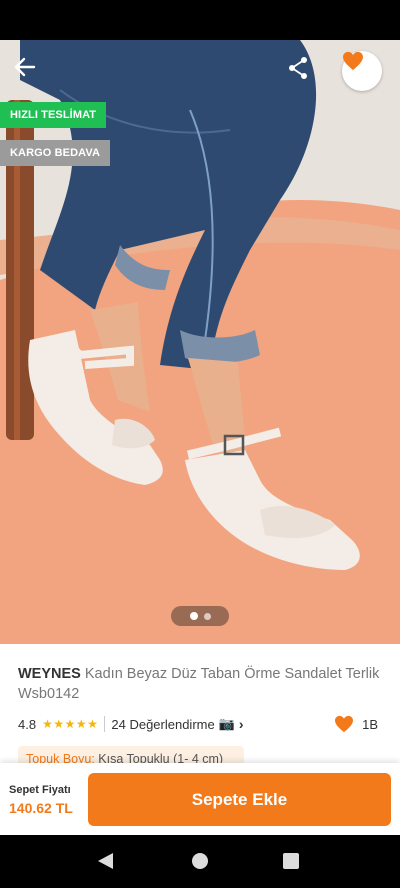  I want to click on nav-recents-icon, so click(291, 861).